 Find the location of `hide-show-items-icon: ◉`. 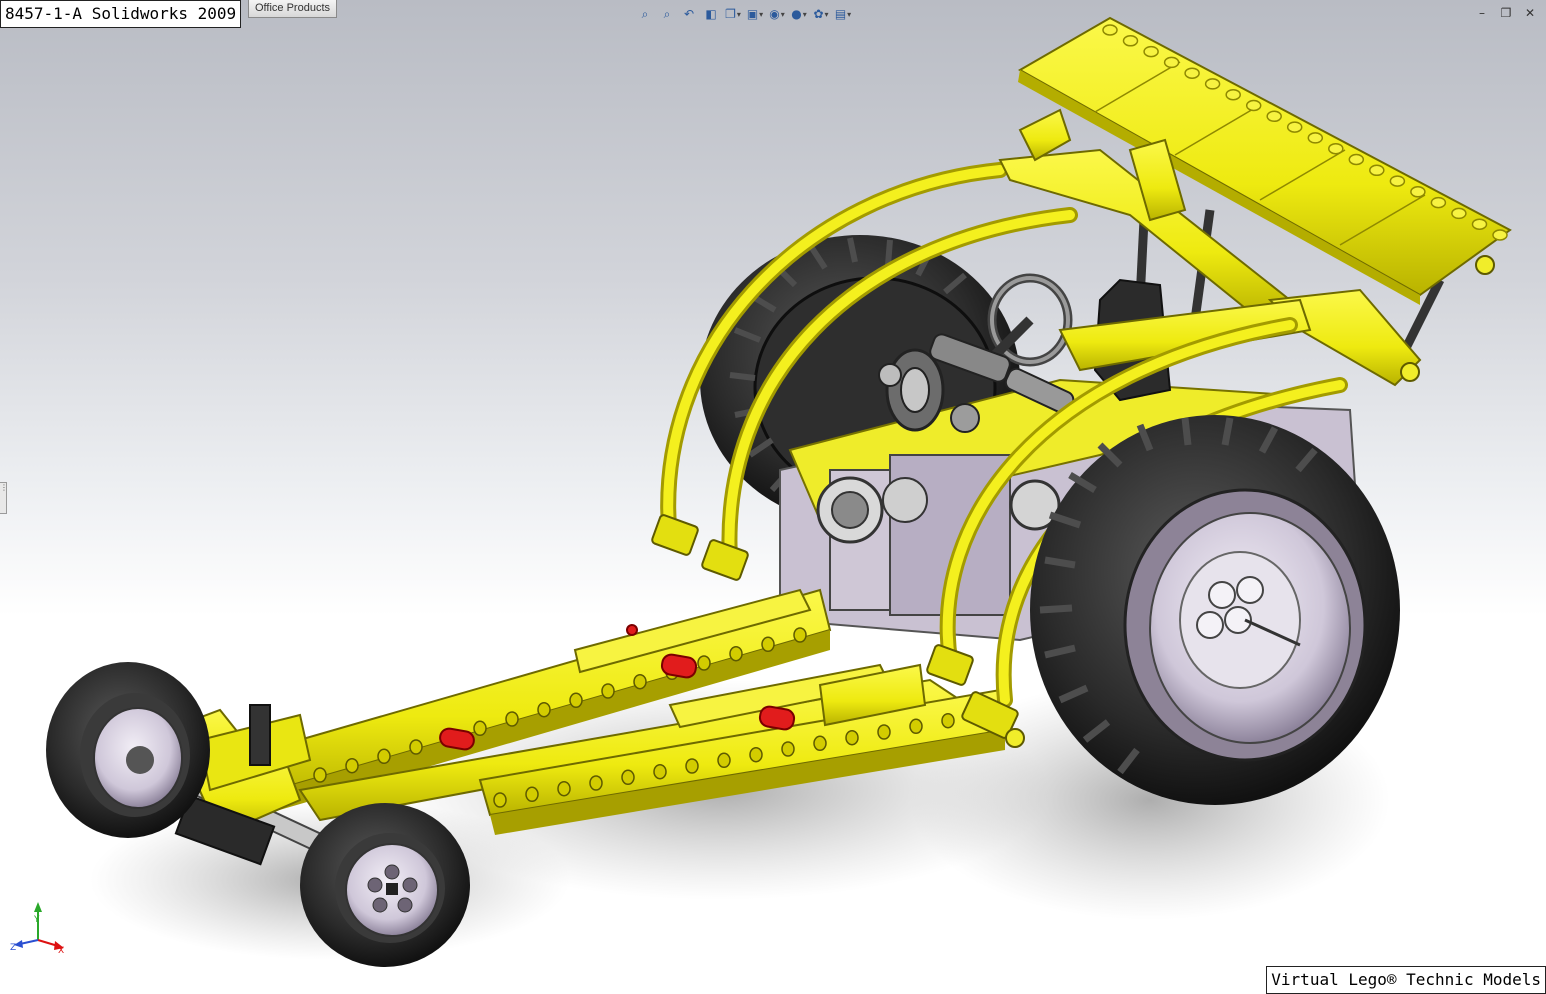

hide-show-items-icon: ◉ is located at coordinates (777, 14).